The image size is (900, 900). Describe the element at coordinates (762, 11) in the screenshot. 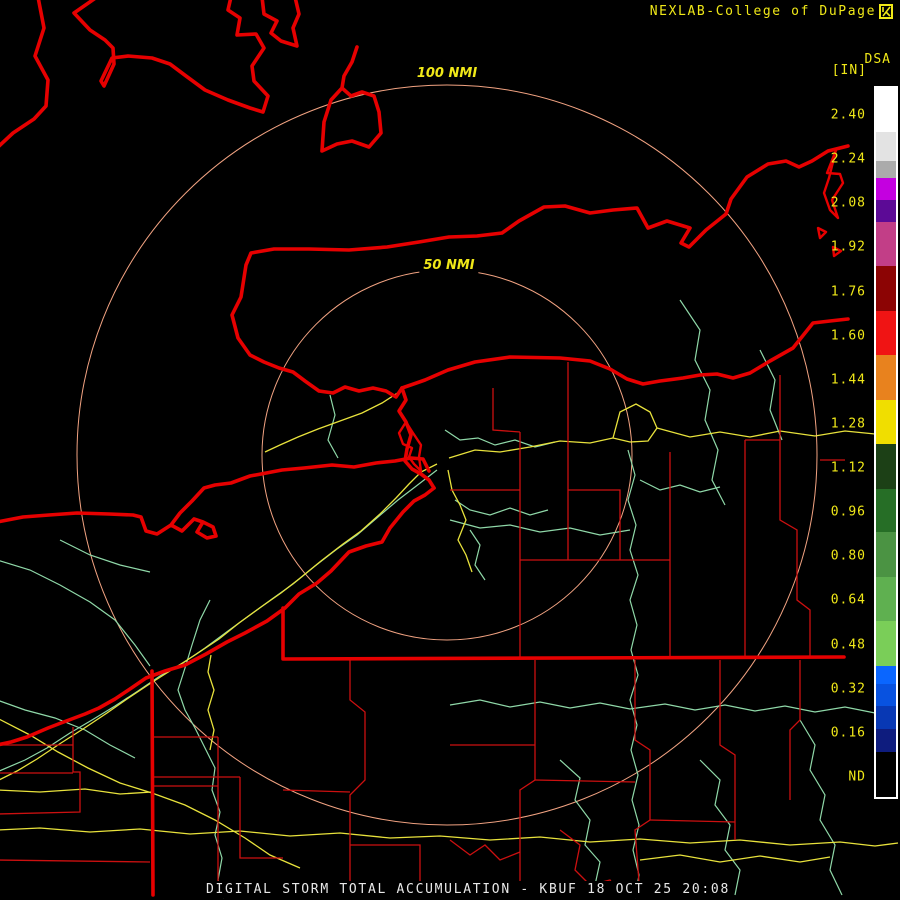

I see `brand-text: NEXLAB-College of DuPage` at that location.